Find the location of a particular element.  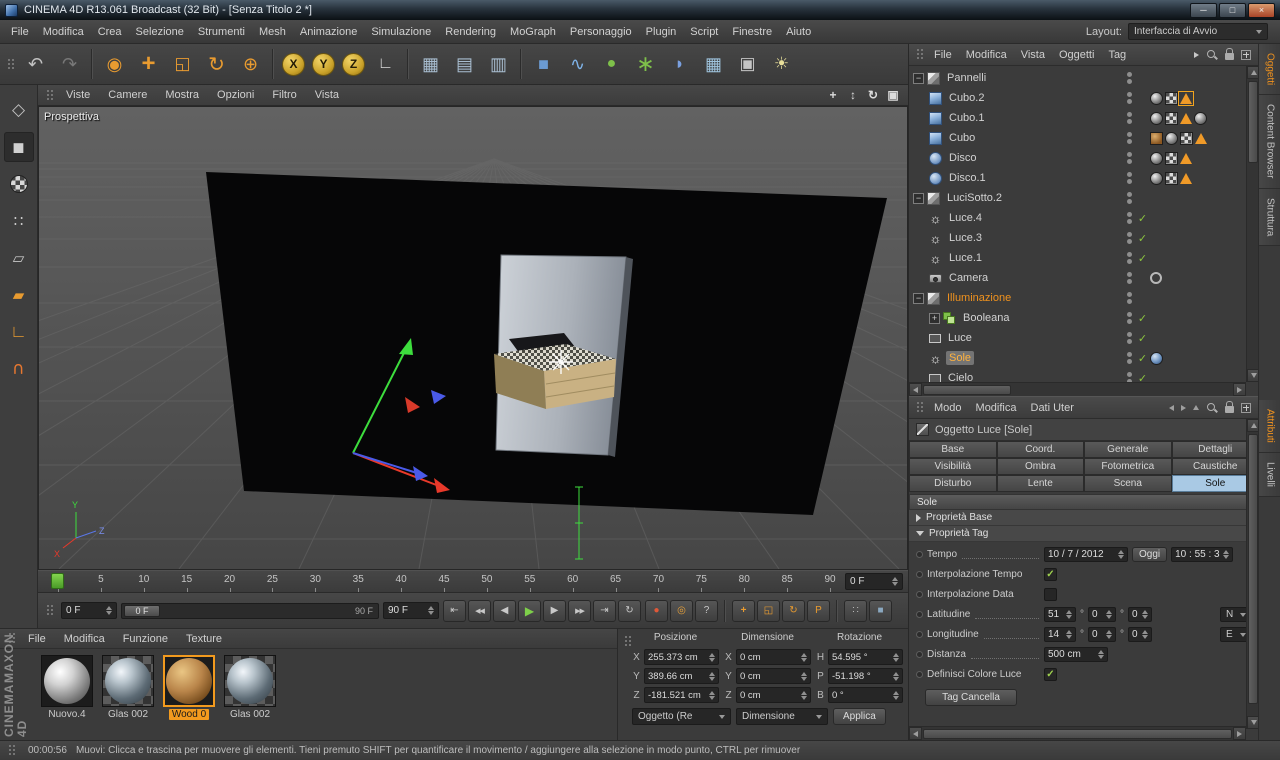

history-forward-icon is located at coordinates (1183, 407).